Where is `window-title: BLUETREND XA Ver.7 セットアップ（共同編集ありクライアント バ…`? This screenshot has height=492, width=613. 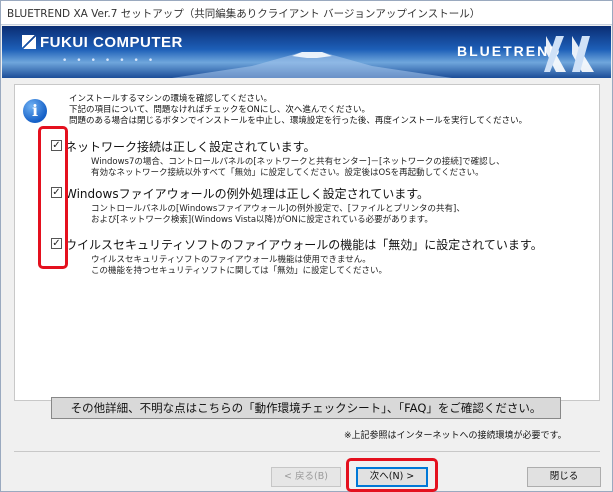
window-title: BLUETREND XA Ver.7 セットアップ（共同編集ありクライアント バ… is located at coordinates (244, 14).